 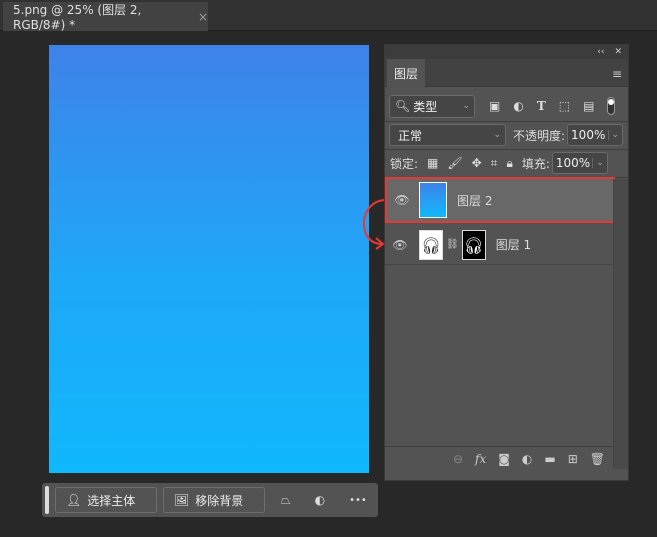 I want to click on layer-row-2: 👁︎ 图层 2, so click(x=500, y=200).